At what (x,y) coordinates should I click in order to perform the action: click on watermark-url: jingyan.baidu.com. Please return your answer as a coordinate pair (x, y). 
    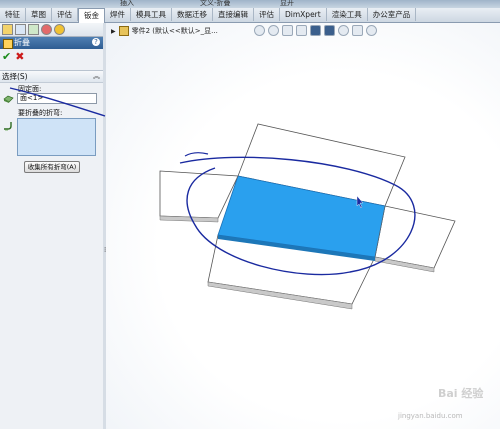
    Looking at the image, I should click on (430, 416).